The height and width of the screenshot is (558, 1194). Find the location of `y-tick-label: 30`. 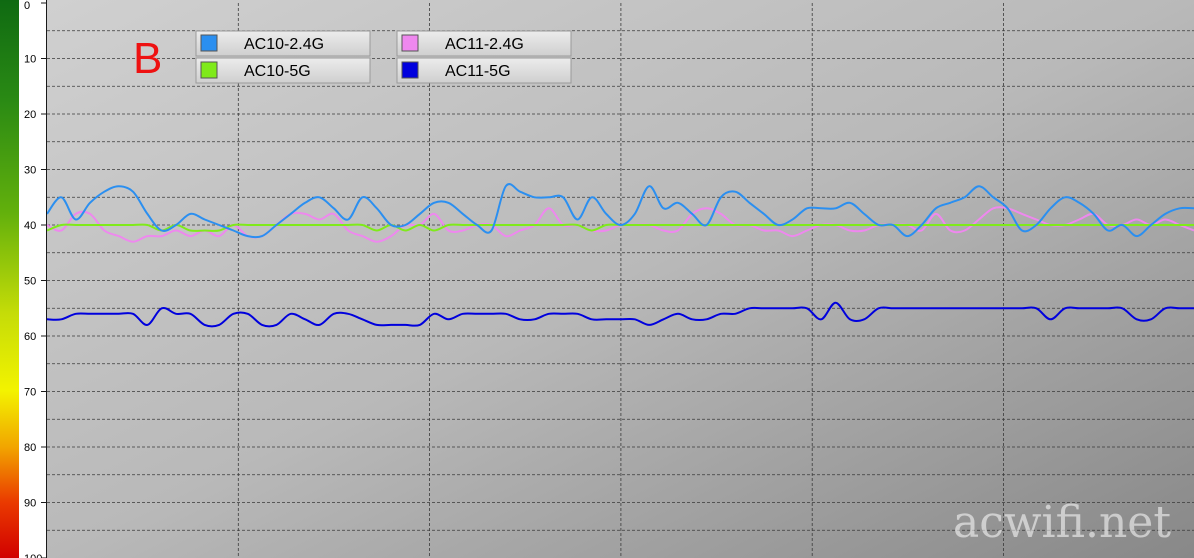

y-tick-label: 30 is located at coordinates (30, 171).